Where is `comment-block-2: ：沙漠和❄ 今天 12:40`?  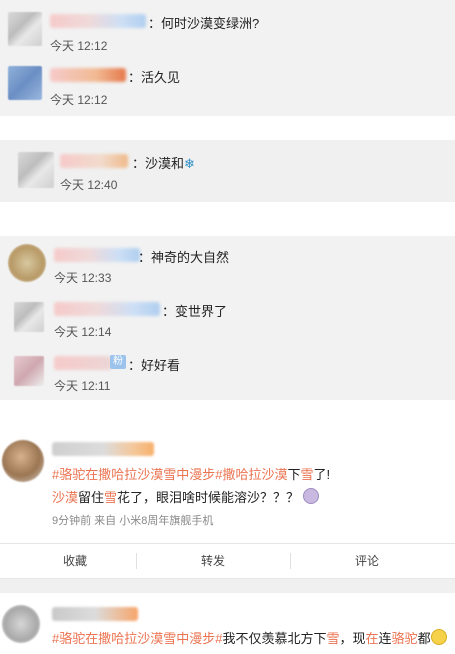 comment-block-2: ：沙漠和❄ 今天 12:40 is located at coordinates (227, 171).